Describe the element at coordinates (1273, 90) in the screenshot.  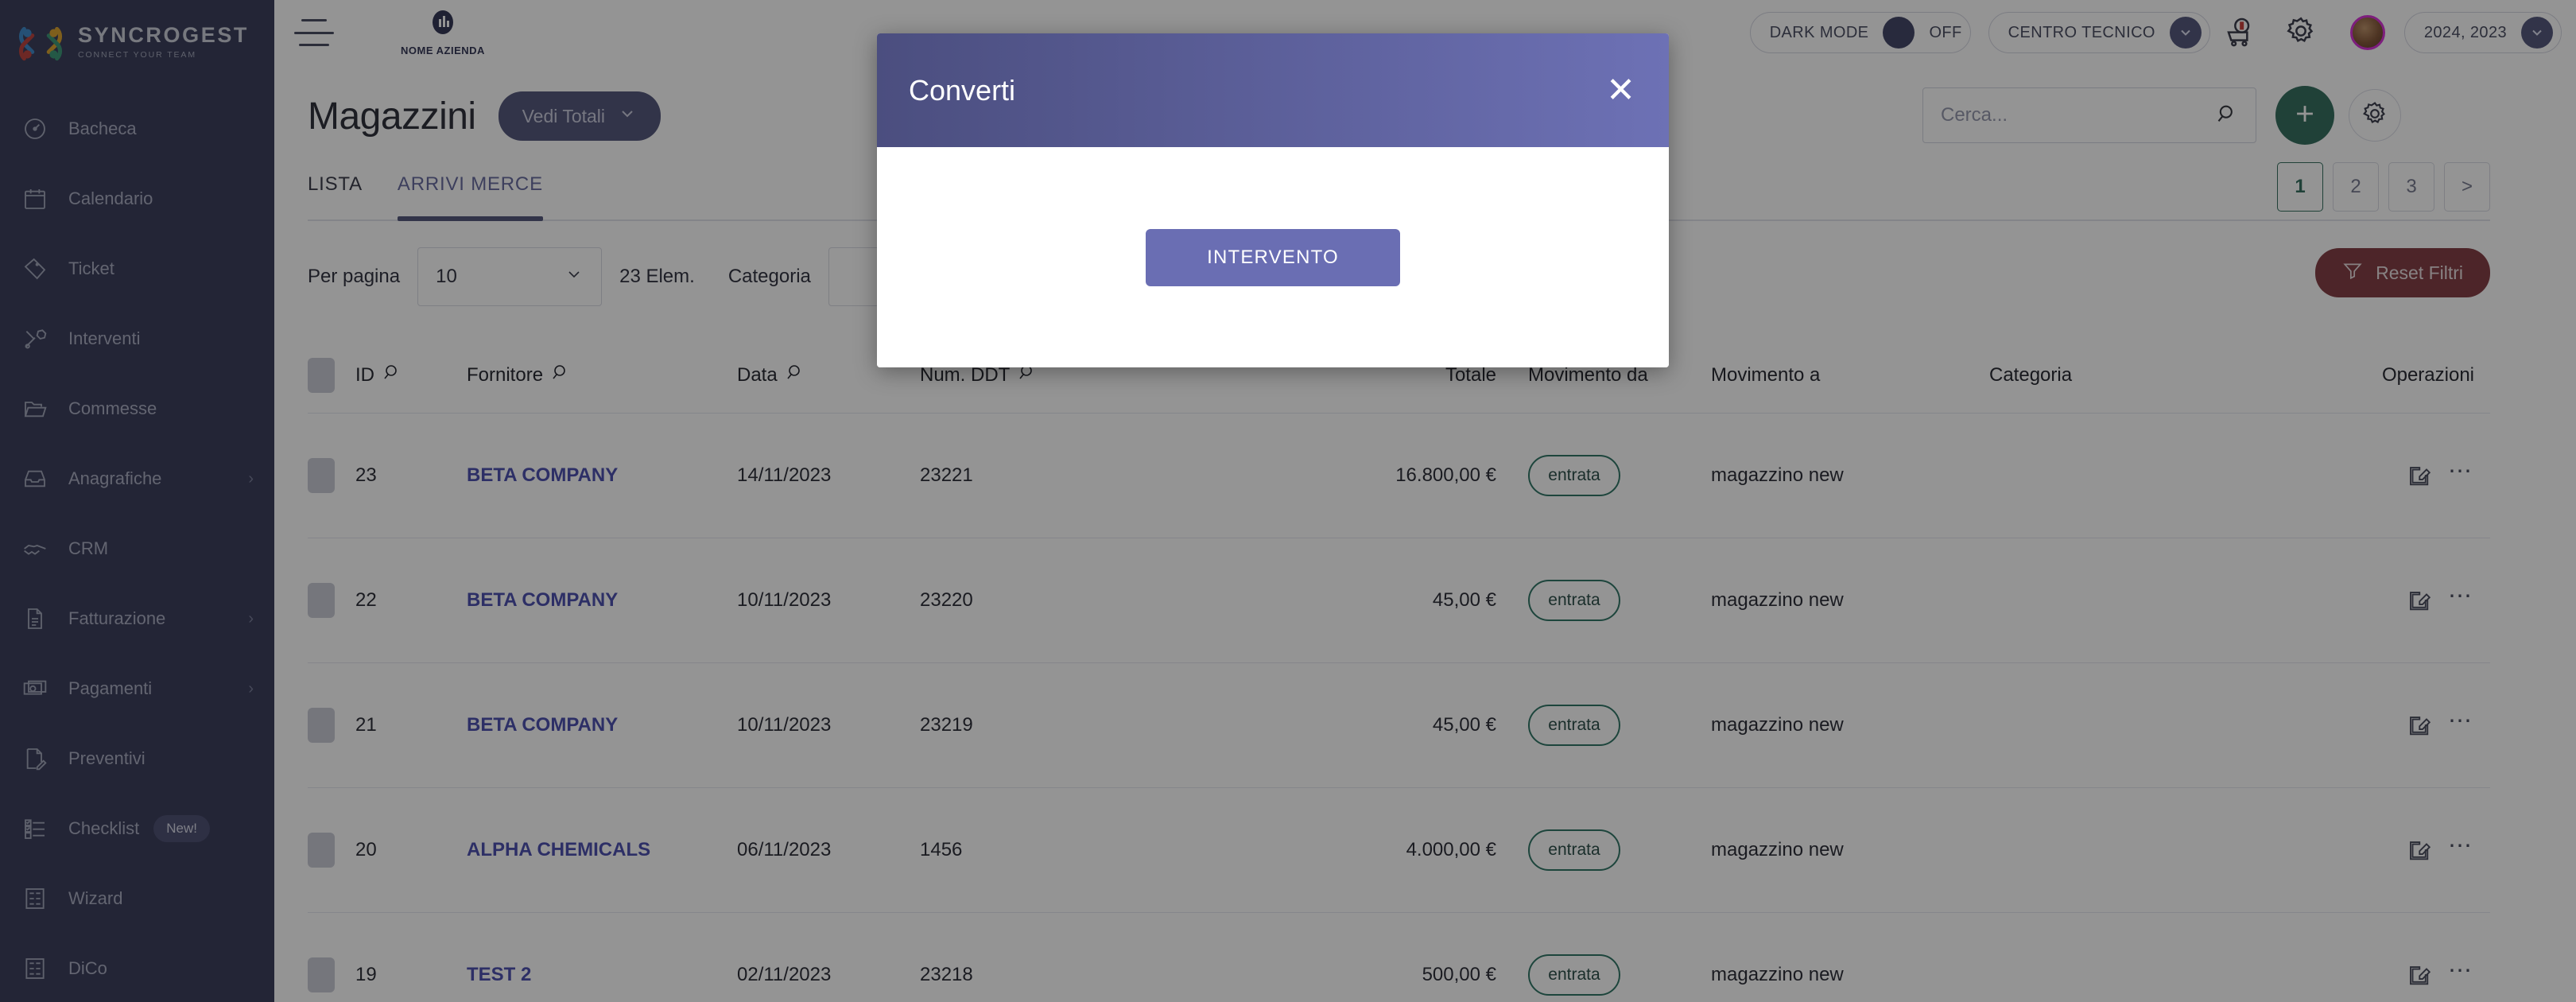
I see `modal-header: Converti ✕` at that location.